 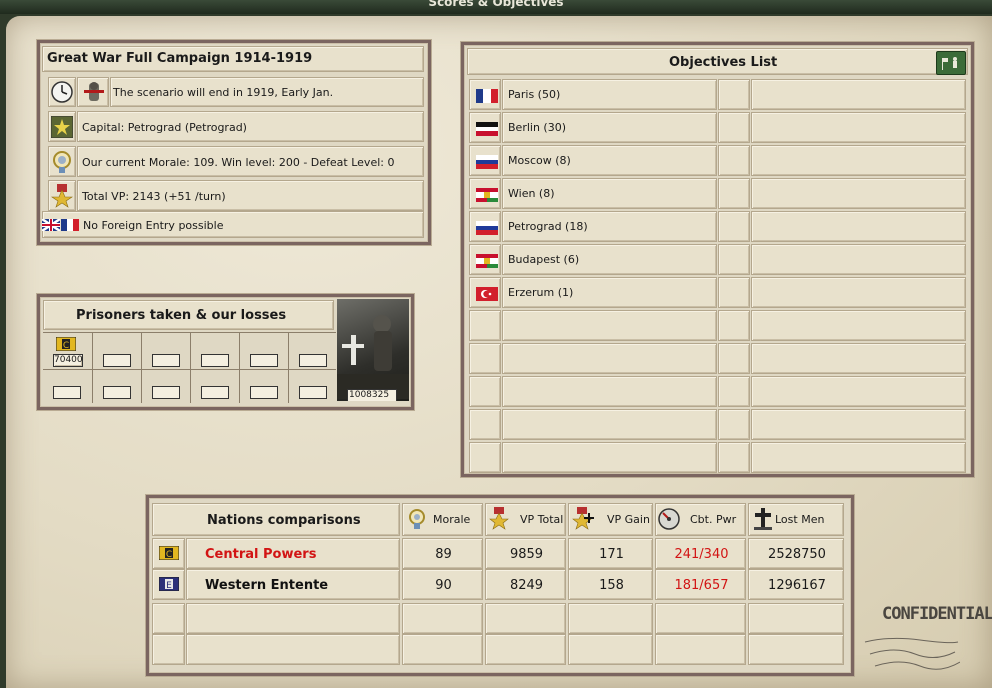 What do you see at coordinates (548, 226) in the screenshot?
I see `objective-name: Petrograd (18)` at bounding box center [548, 226].